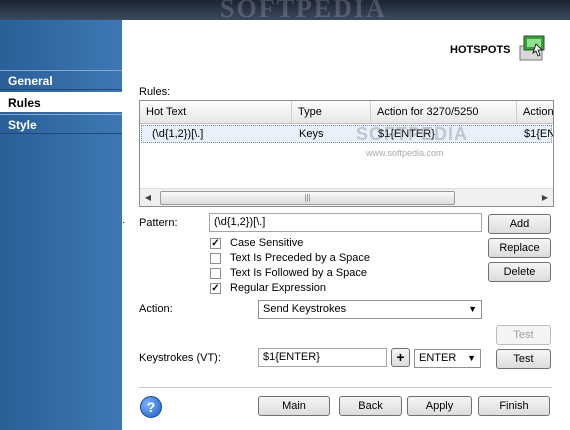 The width and height of the screenshot is (570, 430). Describe the element at coordinates (322, 357) in the screenshot. I see `keystrokes-input: $1{ENTER}` at that location.